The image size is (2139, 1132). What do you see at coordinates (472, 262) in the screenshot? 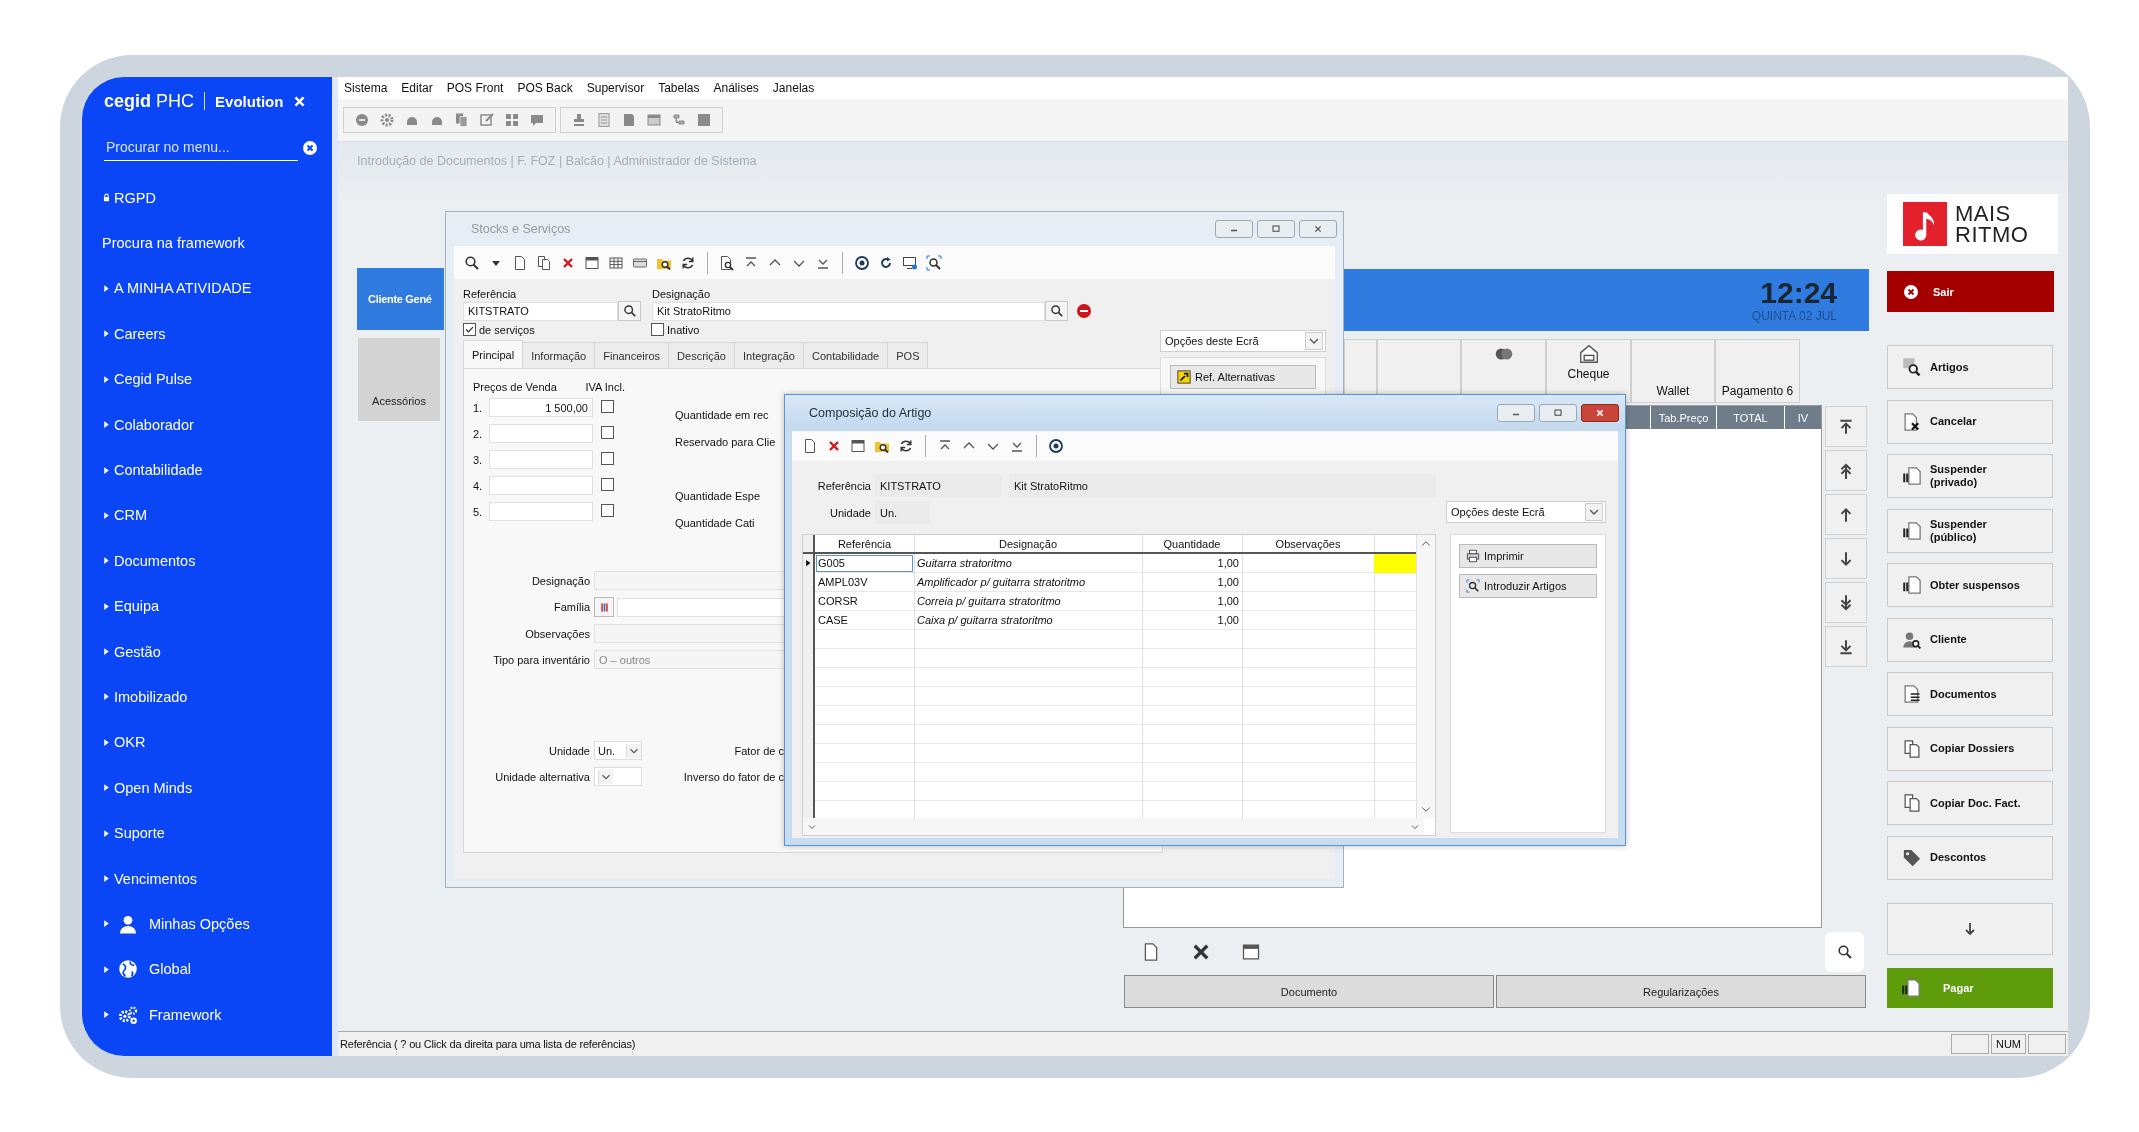
I see `search-icon` at bounding box center [472, 262].